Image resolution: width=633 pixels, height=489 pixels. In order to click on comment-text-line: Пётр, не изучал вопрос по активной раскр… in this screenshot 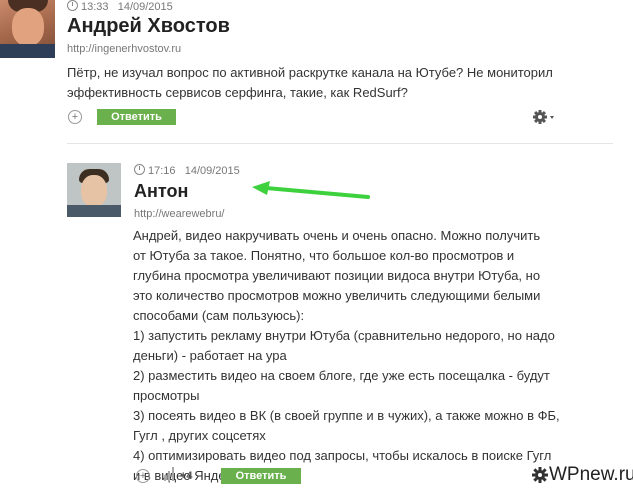, I will do `click(310, 72)`.